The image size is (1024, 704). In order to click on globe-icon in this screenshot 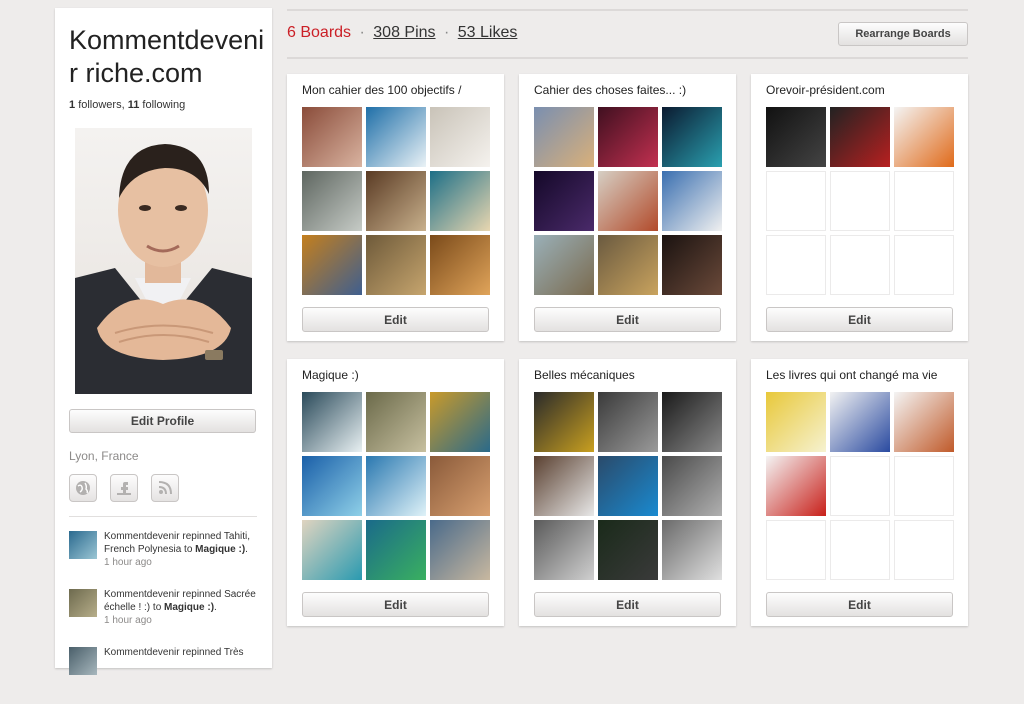, I will do `click(83, 488)`.